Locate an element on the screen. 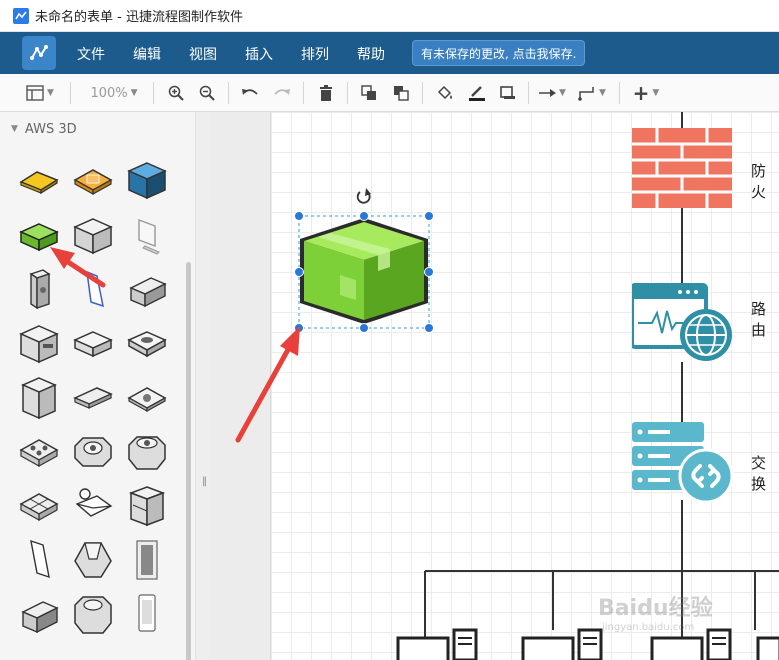 The image size is (779, 660). watermark-logo: Baidu经验 is located at coordinates (655, 608).